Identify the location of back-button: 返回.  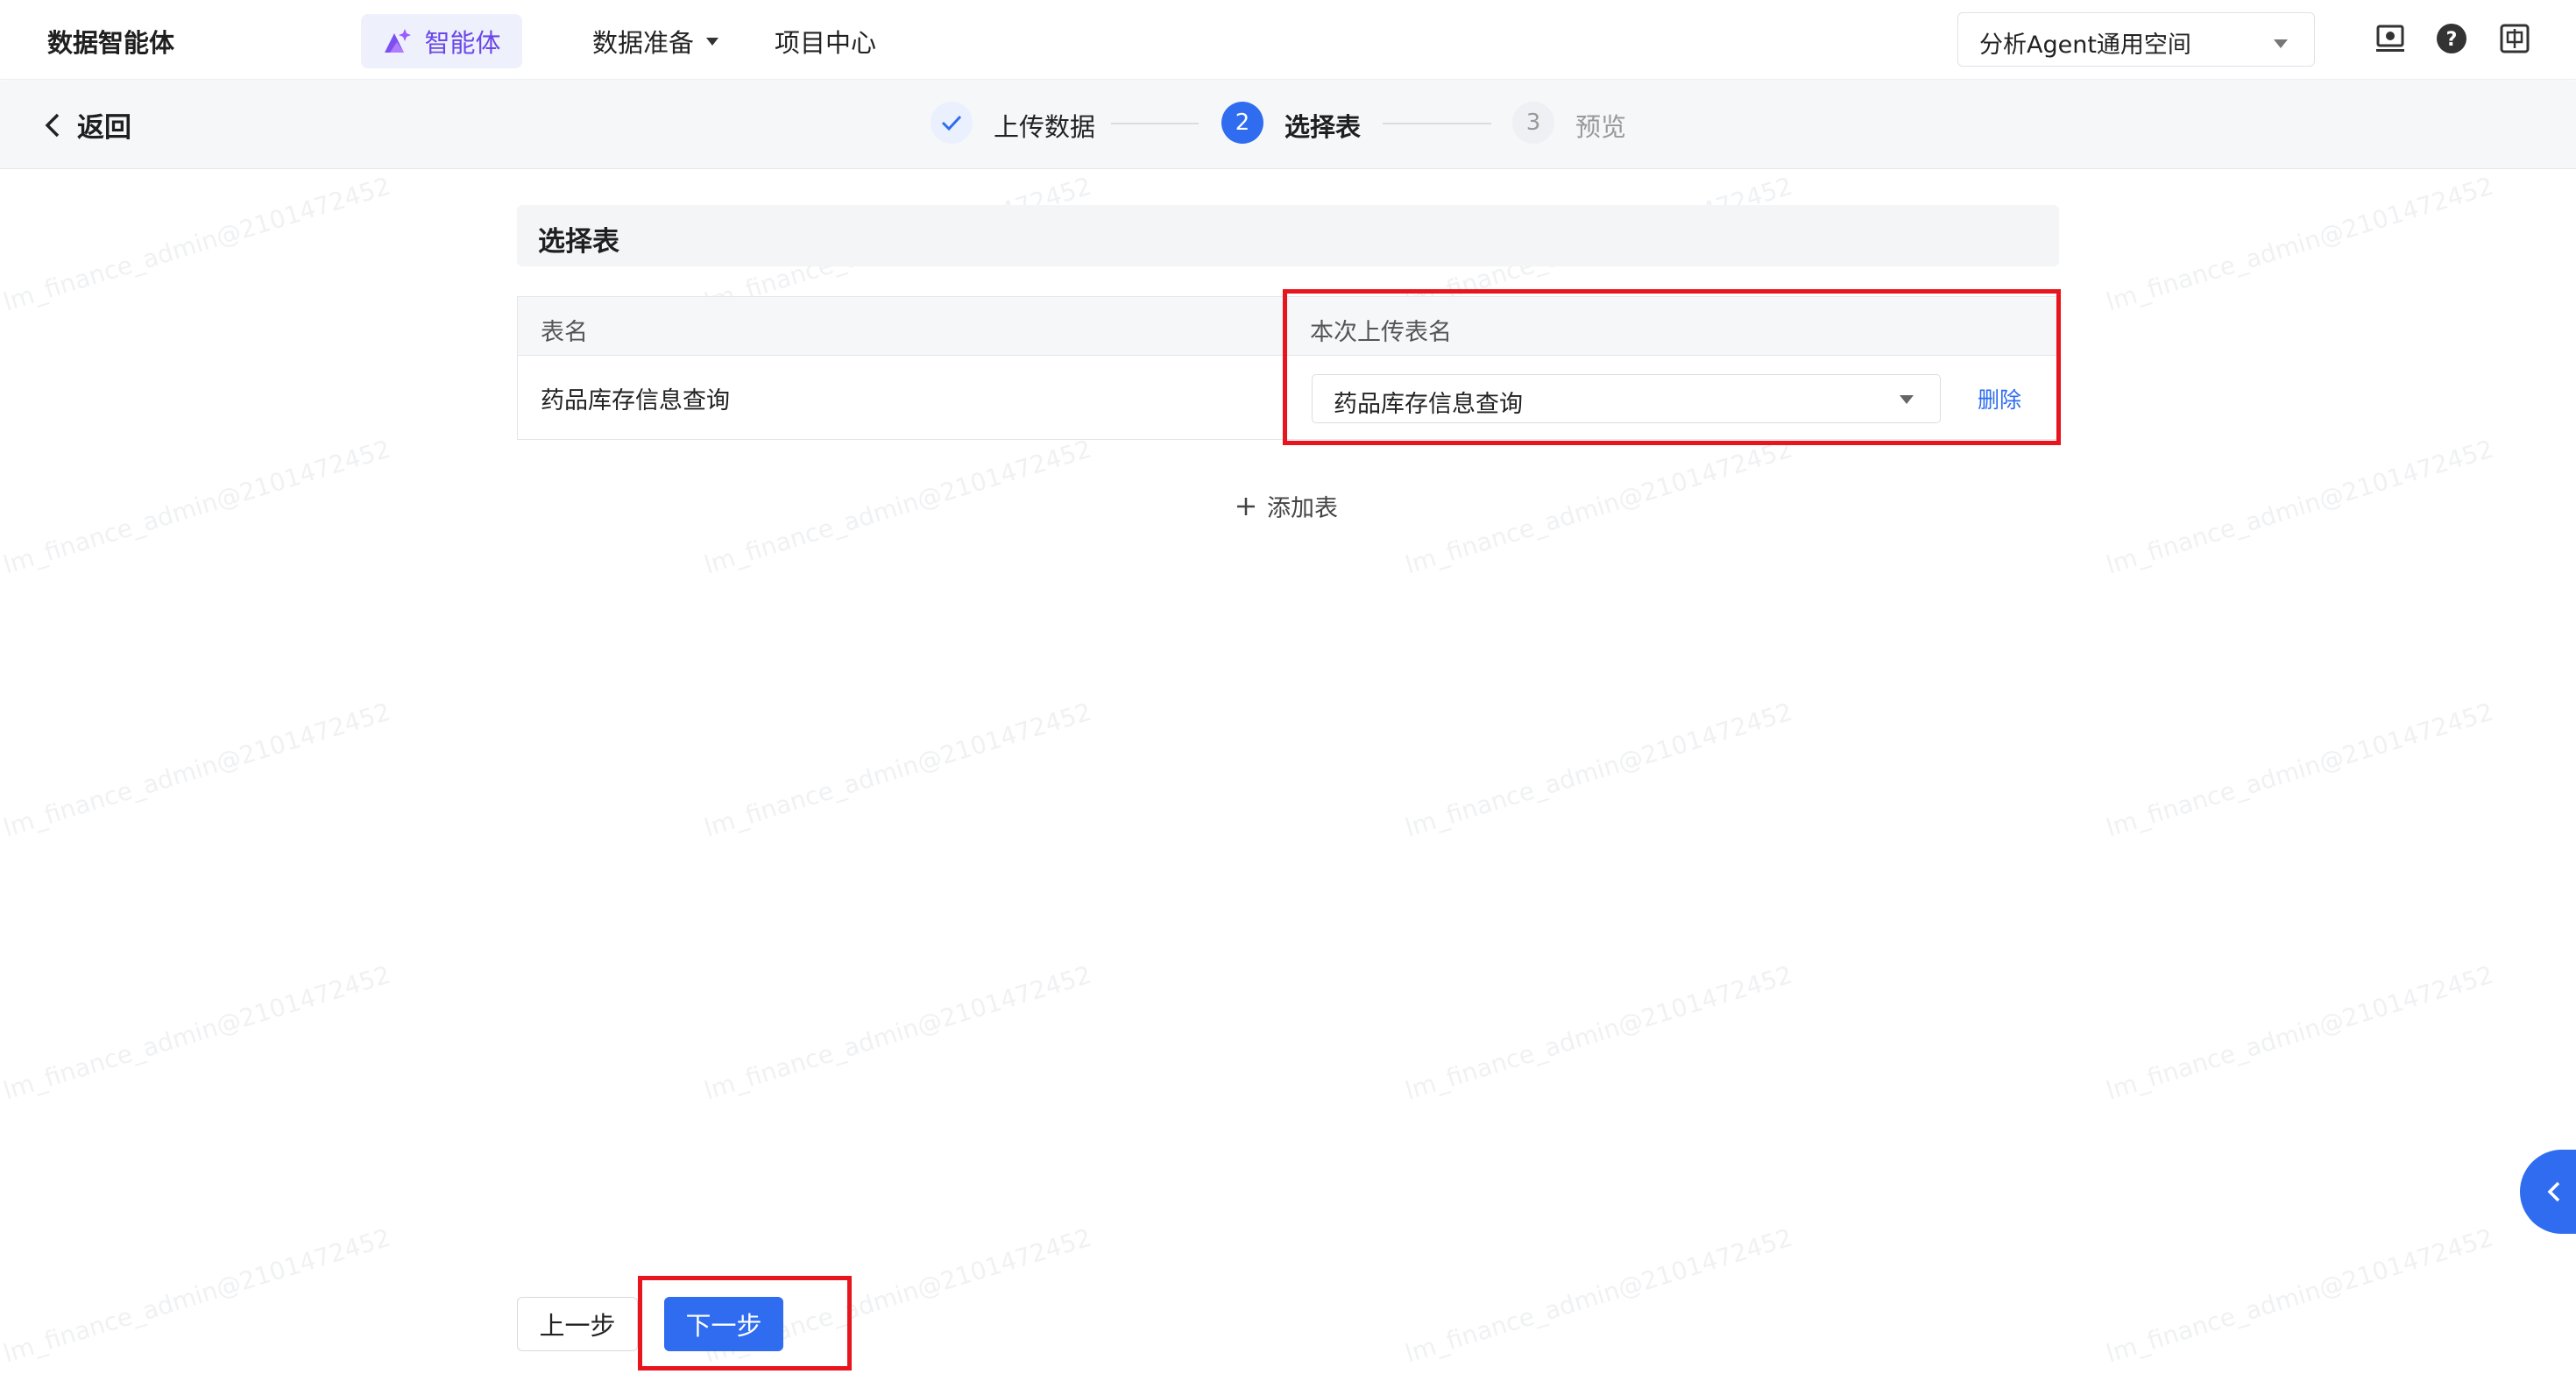
(87, 125).